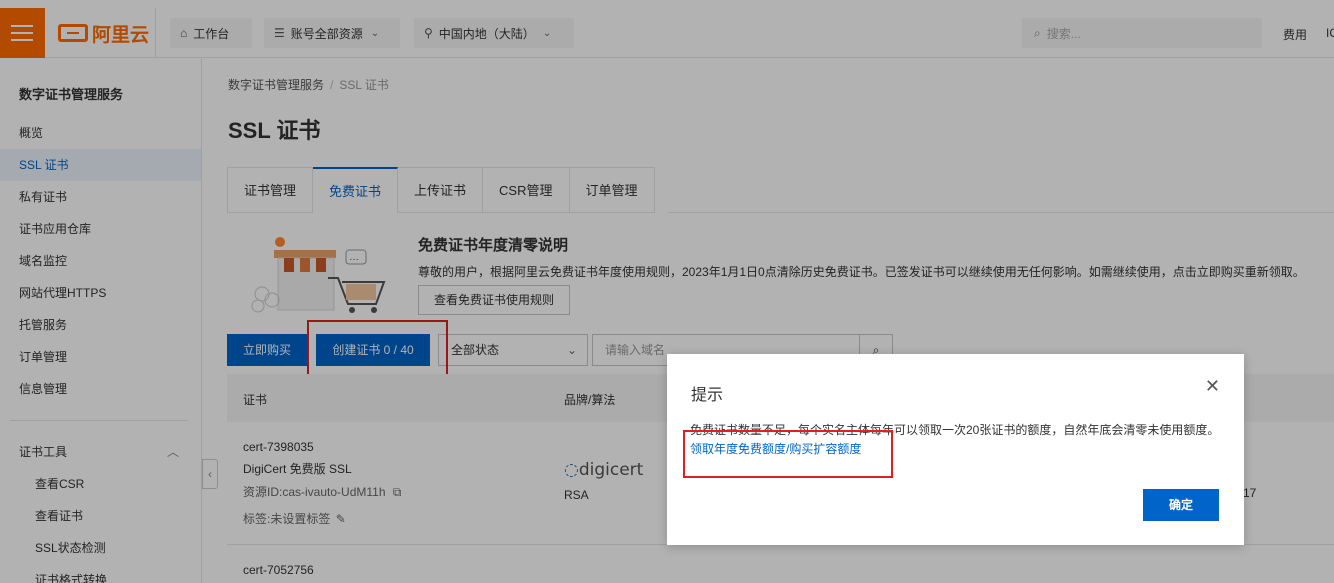 Image resolution: width=1334 pixels, height=583 pixels. Describe the element at coordinates (707, 395) in the screenshot. I see `dialog-title: 提示` at that location.